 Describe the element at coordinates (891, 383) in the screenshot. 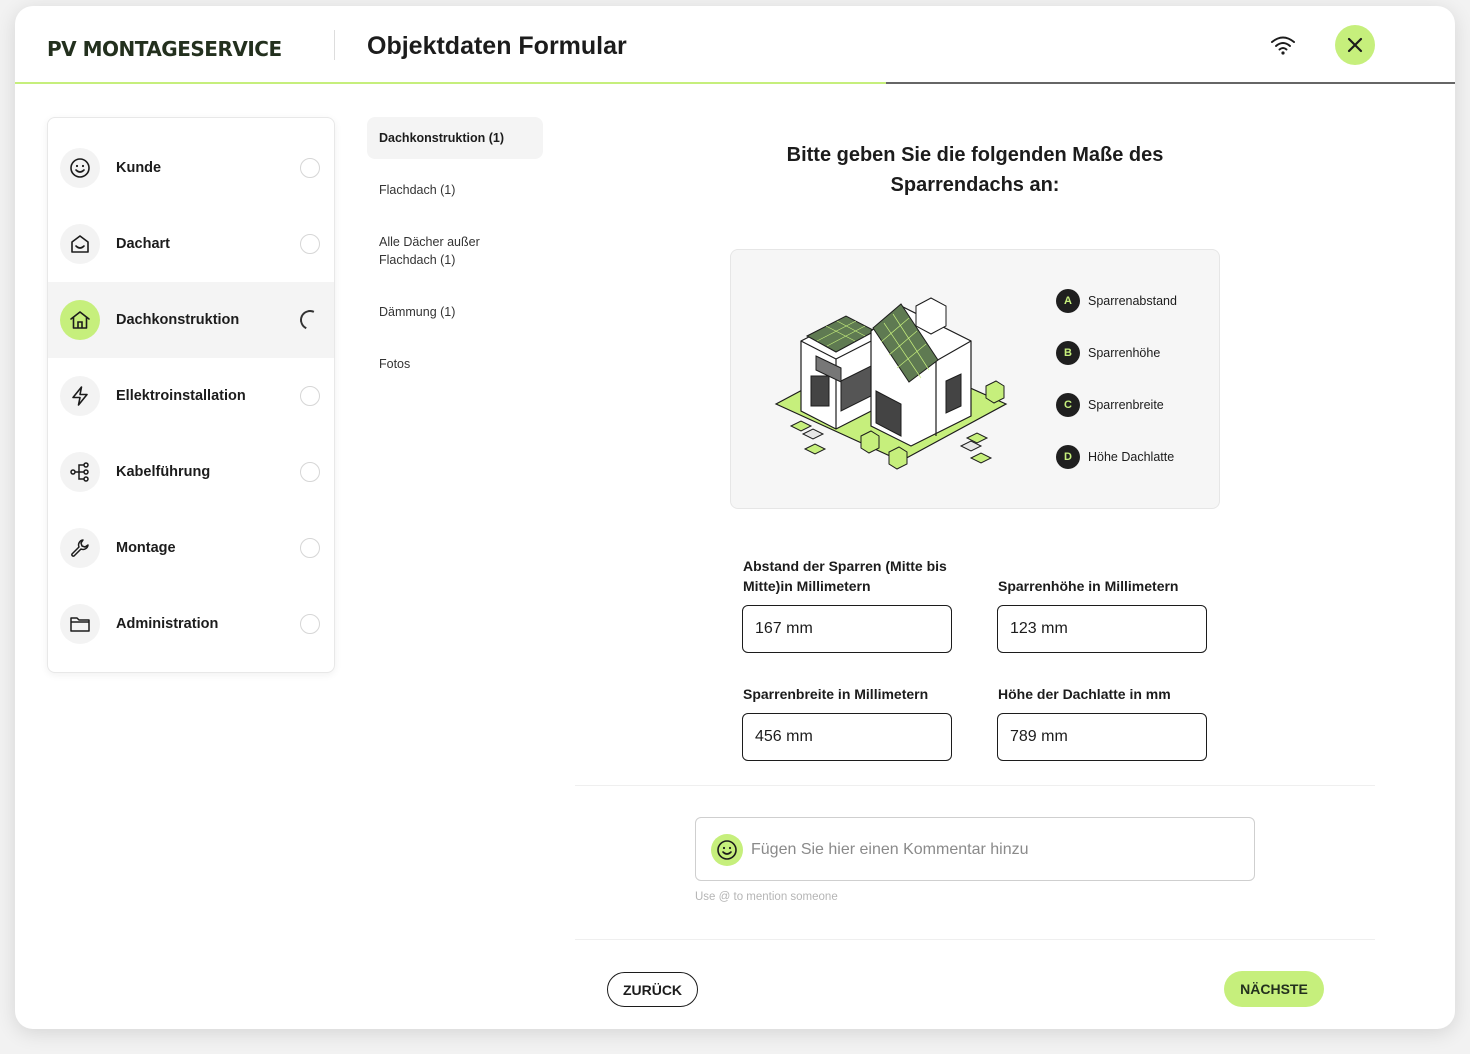

I see `house-illustration-icon` at that location.